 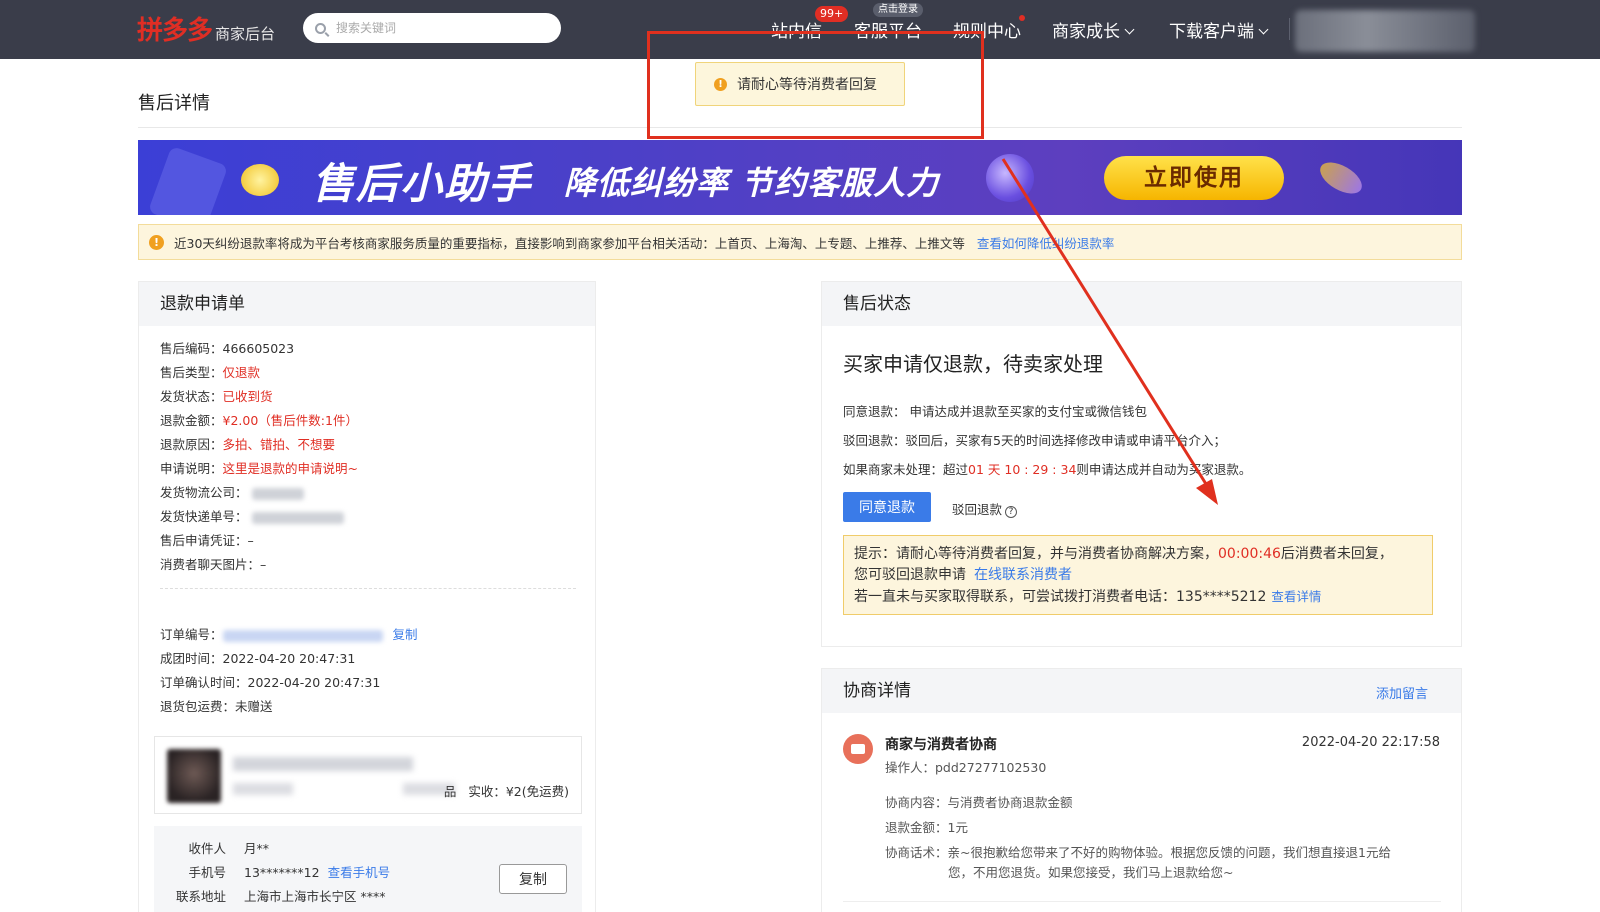 I want to click on user-account-menu, so click(x=1385, y=31).